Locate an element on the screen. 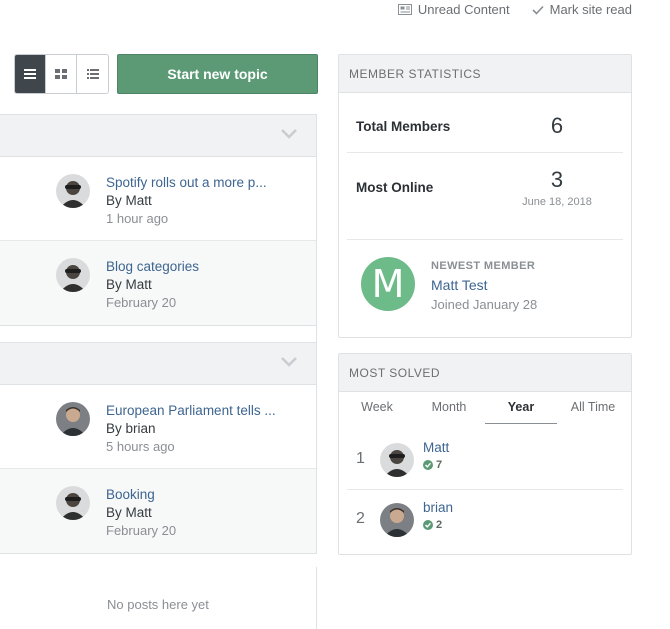 The height and width of the screenshot is (629, 670). unread-content-link: Unread Content is located at coordinates (453, 9).